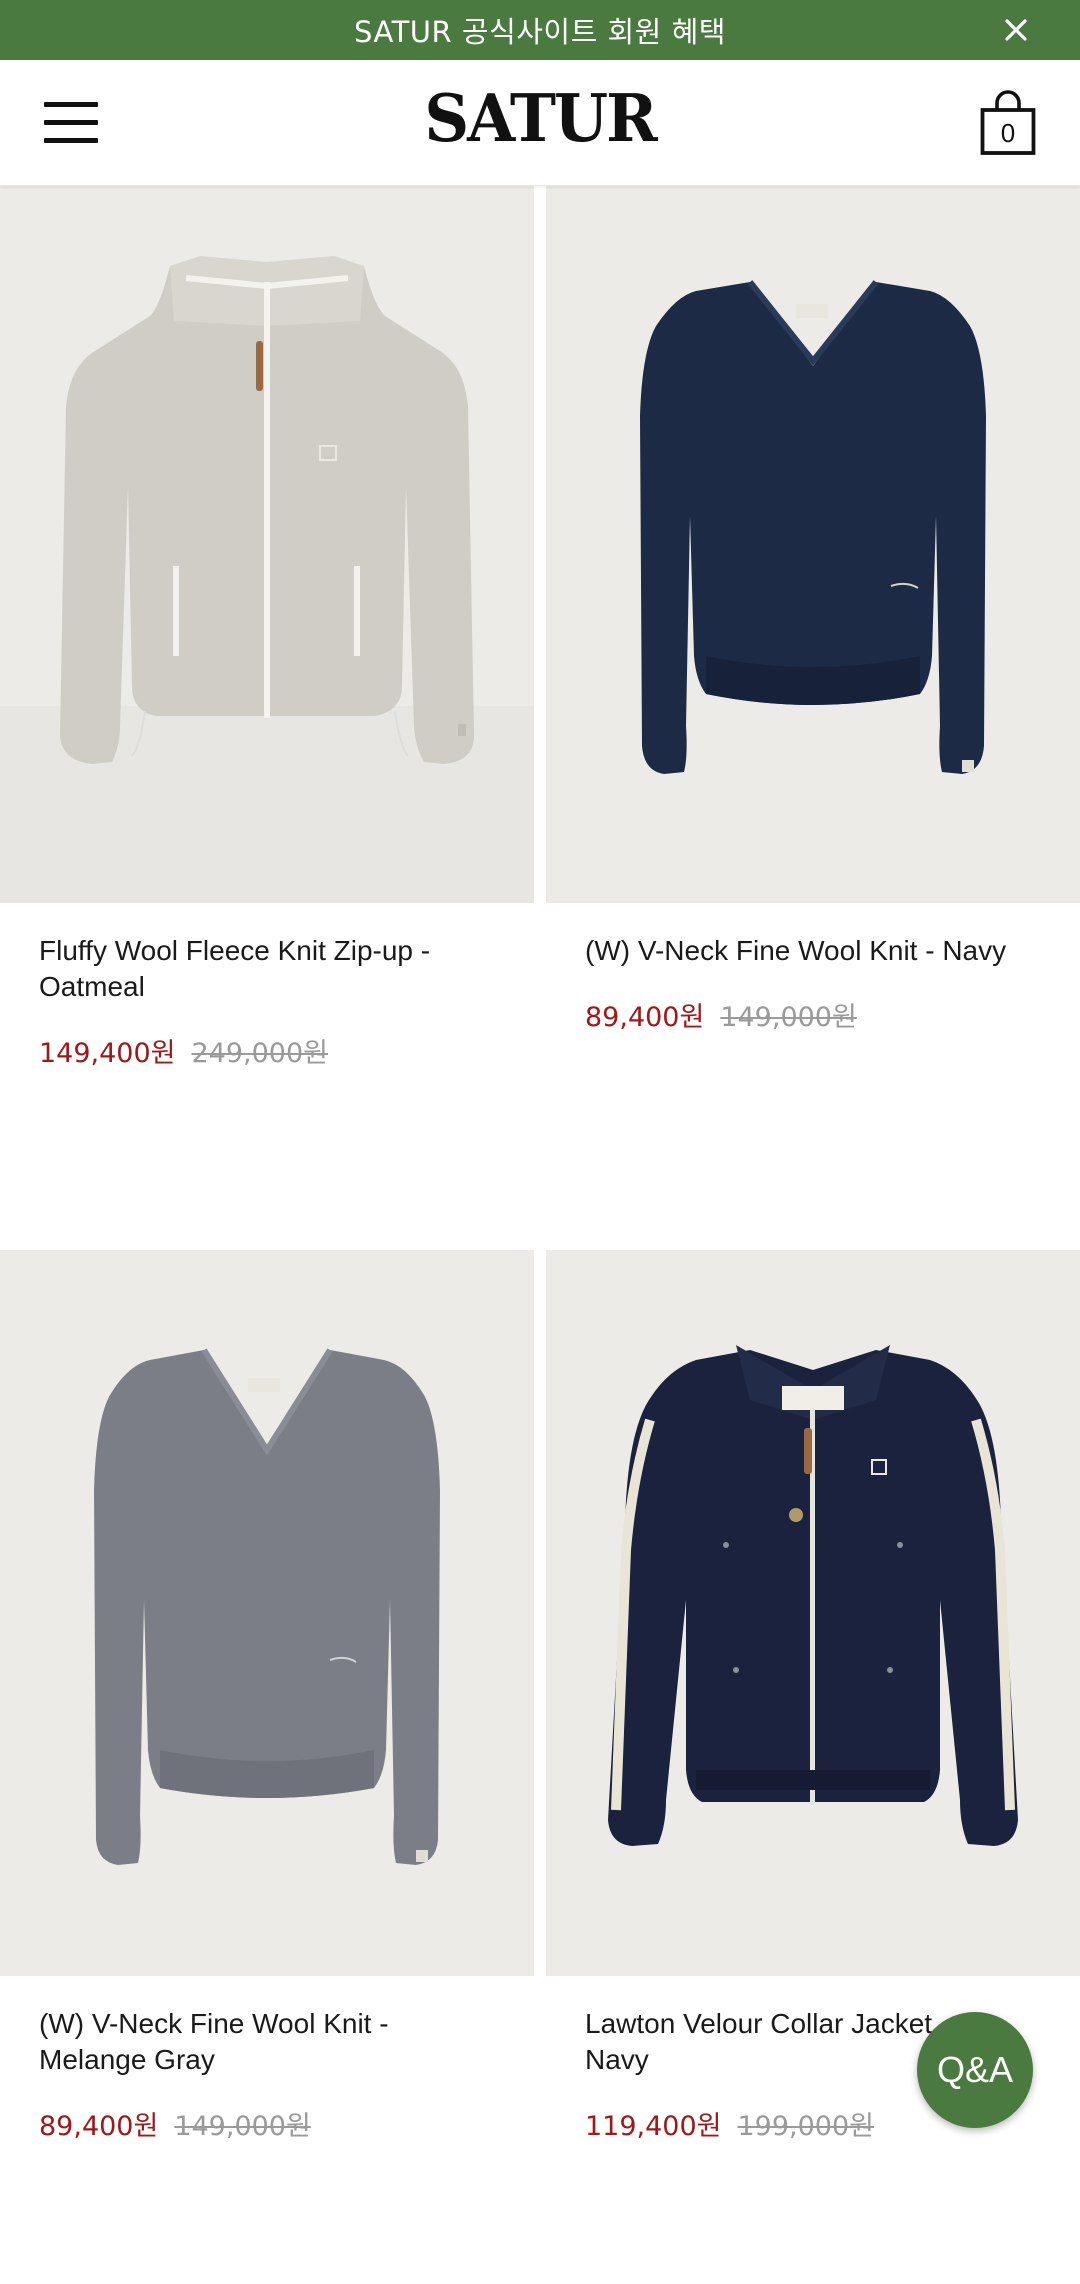 The height and width of the screenshot is (2284, 1080). What do you see at coordinates (107, 1053) in the screenshot?
I see `sale-price: 149,400원` at bounding box center [107, 1053].